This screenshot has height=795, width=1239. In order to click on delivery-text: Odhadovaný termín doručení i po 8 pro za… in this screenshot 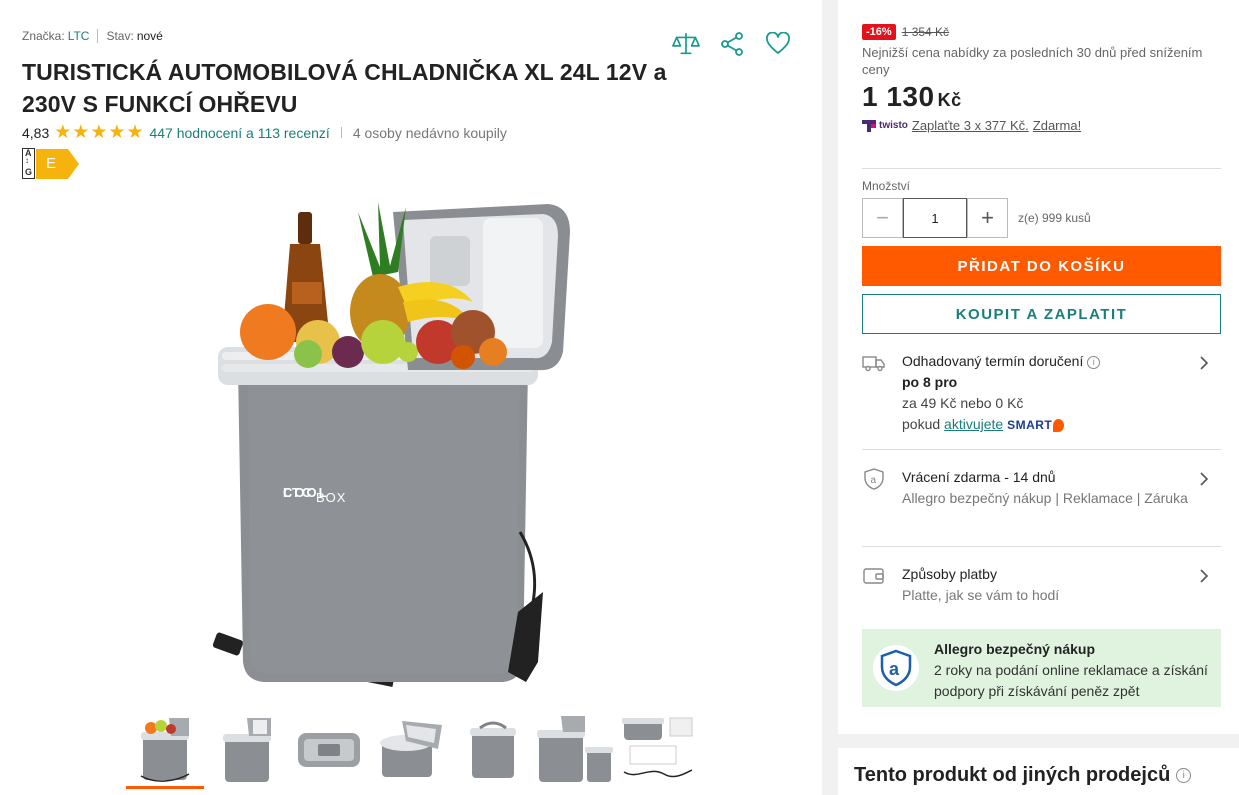, I will do `click(1047, 393)`.